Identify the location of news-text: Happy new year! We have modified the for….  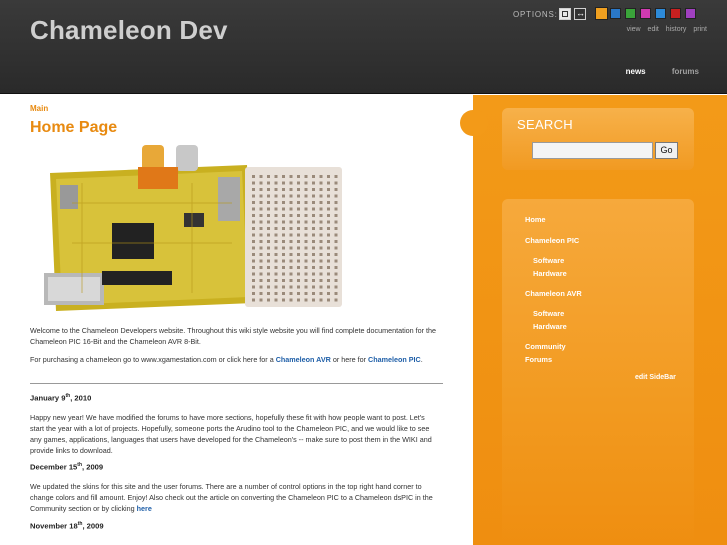
(231, 434).